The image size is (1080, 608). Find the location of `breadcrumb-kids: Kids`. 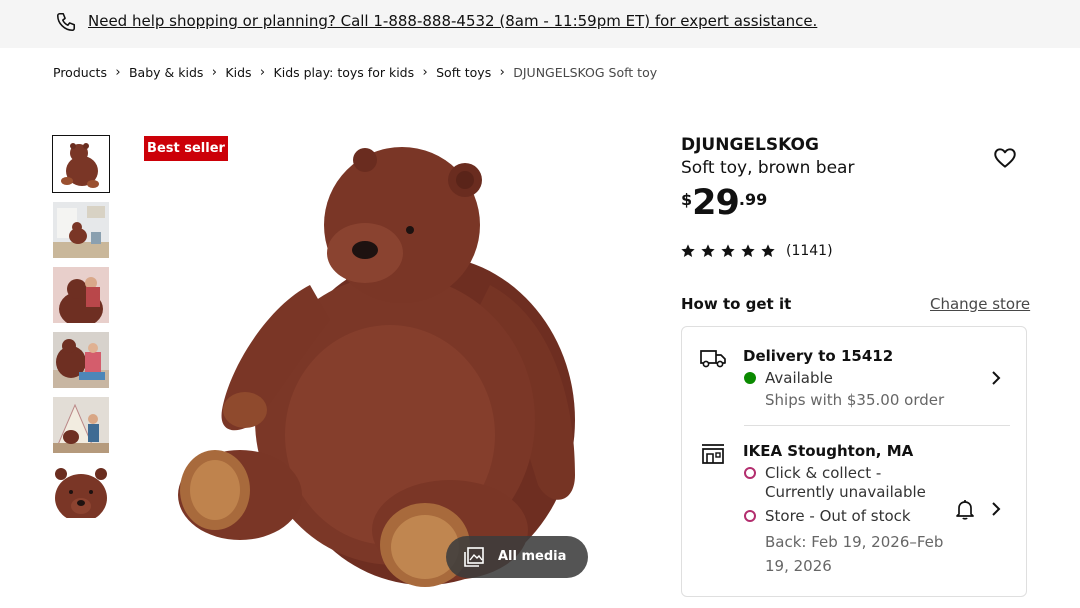

breadcrumb-kids: Kids is located at coordinates (238, 72).